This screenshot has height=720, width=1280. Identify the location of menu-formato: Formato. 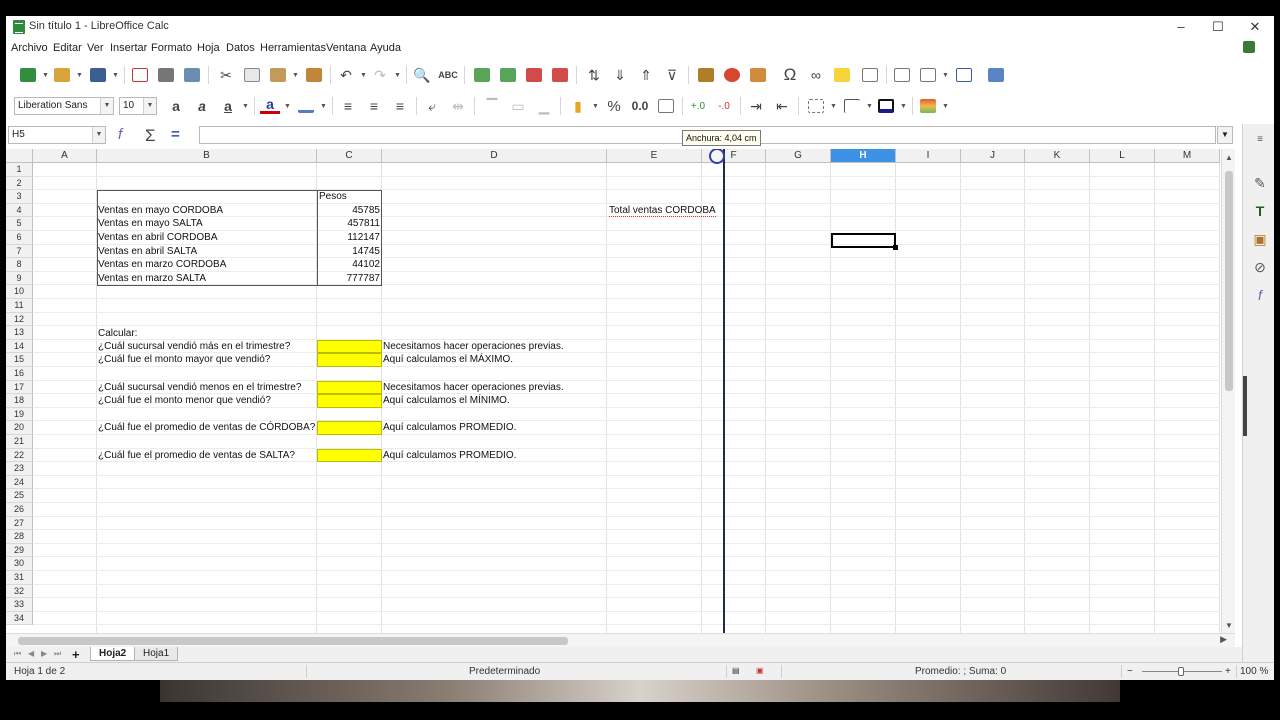
(171, 48).